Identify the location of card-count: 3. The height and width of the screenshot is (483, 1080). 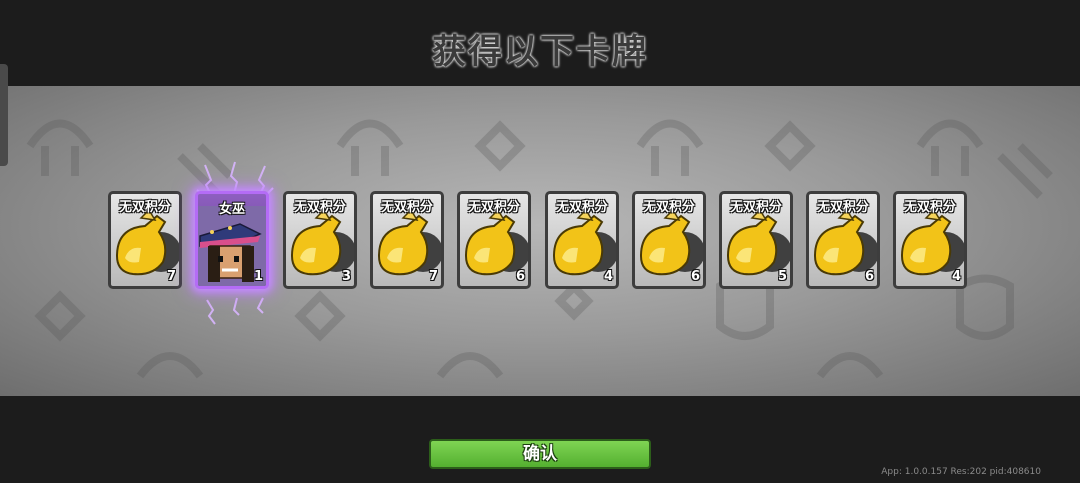
(346, 276).